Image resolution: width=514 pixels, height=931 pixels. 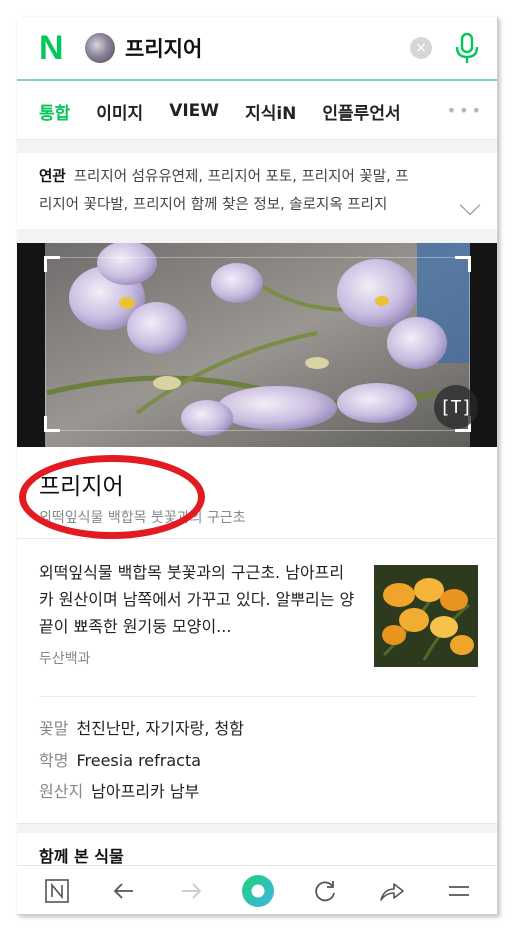 What do you see at coordinates (241, 177) in the screenshot?
I see `related-line-1: 프리지어 섬유유연제, 프리지어 포토, 프리지어 꽃말, 프` at bounding box center [241, 177].